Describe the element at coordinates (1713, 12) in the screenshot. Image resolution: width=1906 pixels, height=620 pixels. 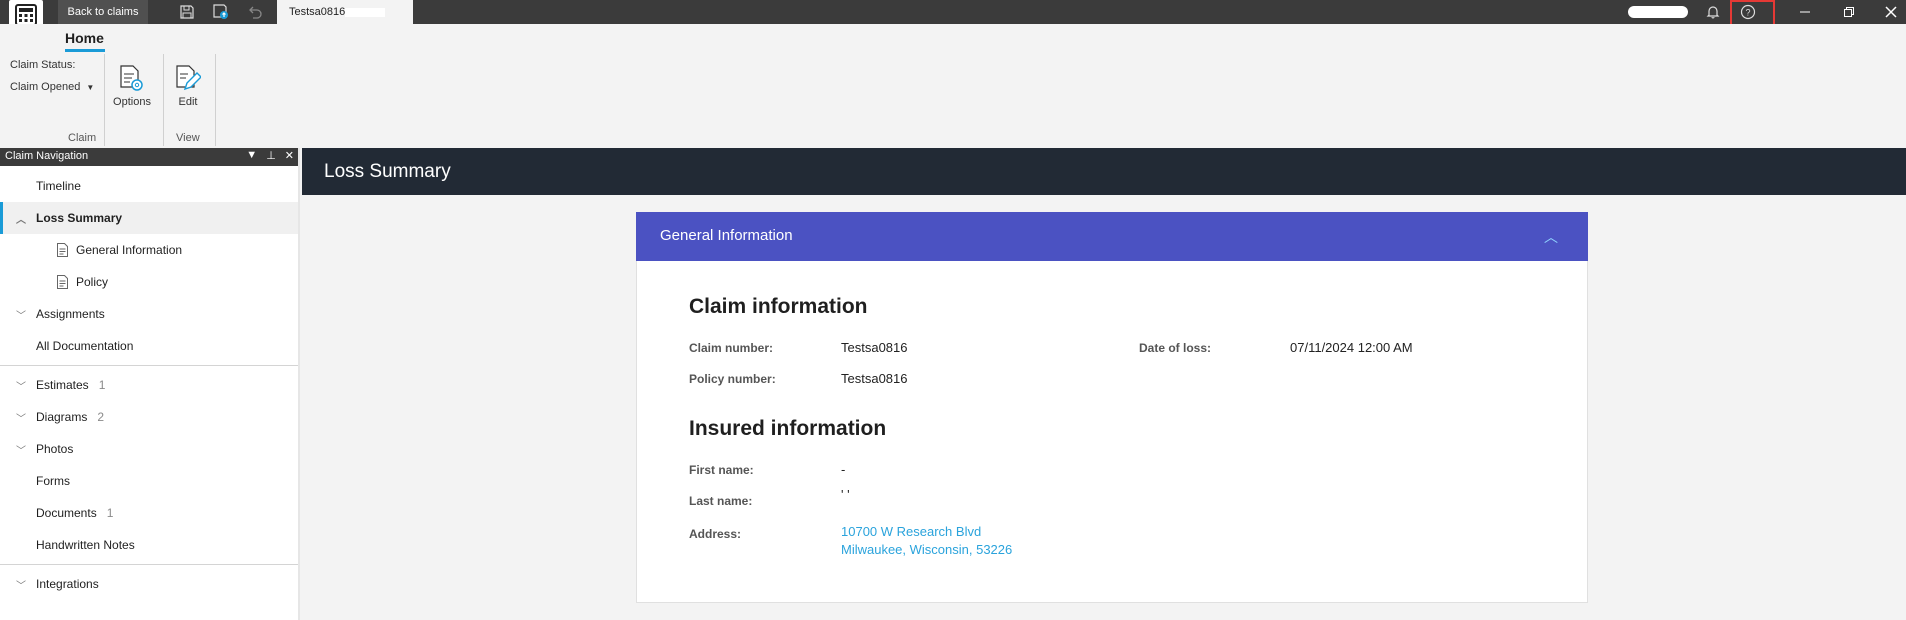
I see `bell-icon` at that location.